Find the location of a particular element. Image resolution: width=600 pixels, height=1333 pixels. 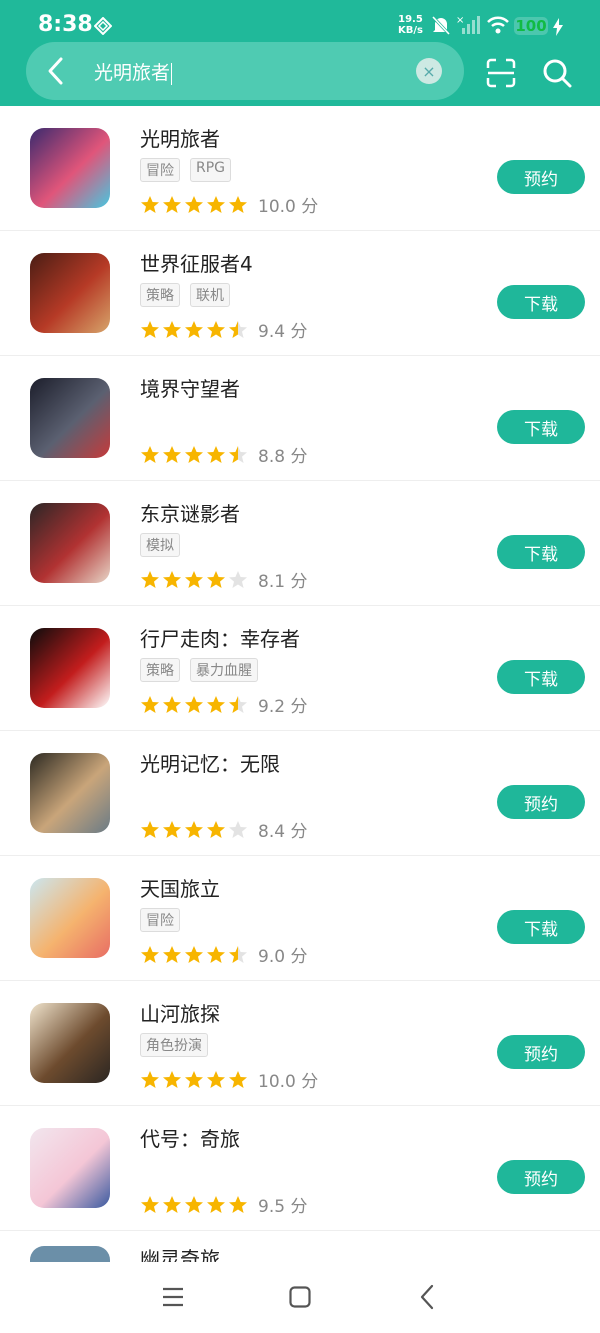

search-icon is located at coordinates (557, 73).